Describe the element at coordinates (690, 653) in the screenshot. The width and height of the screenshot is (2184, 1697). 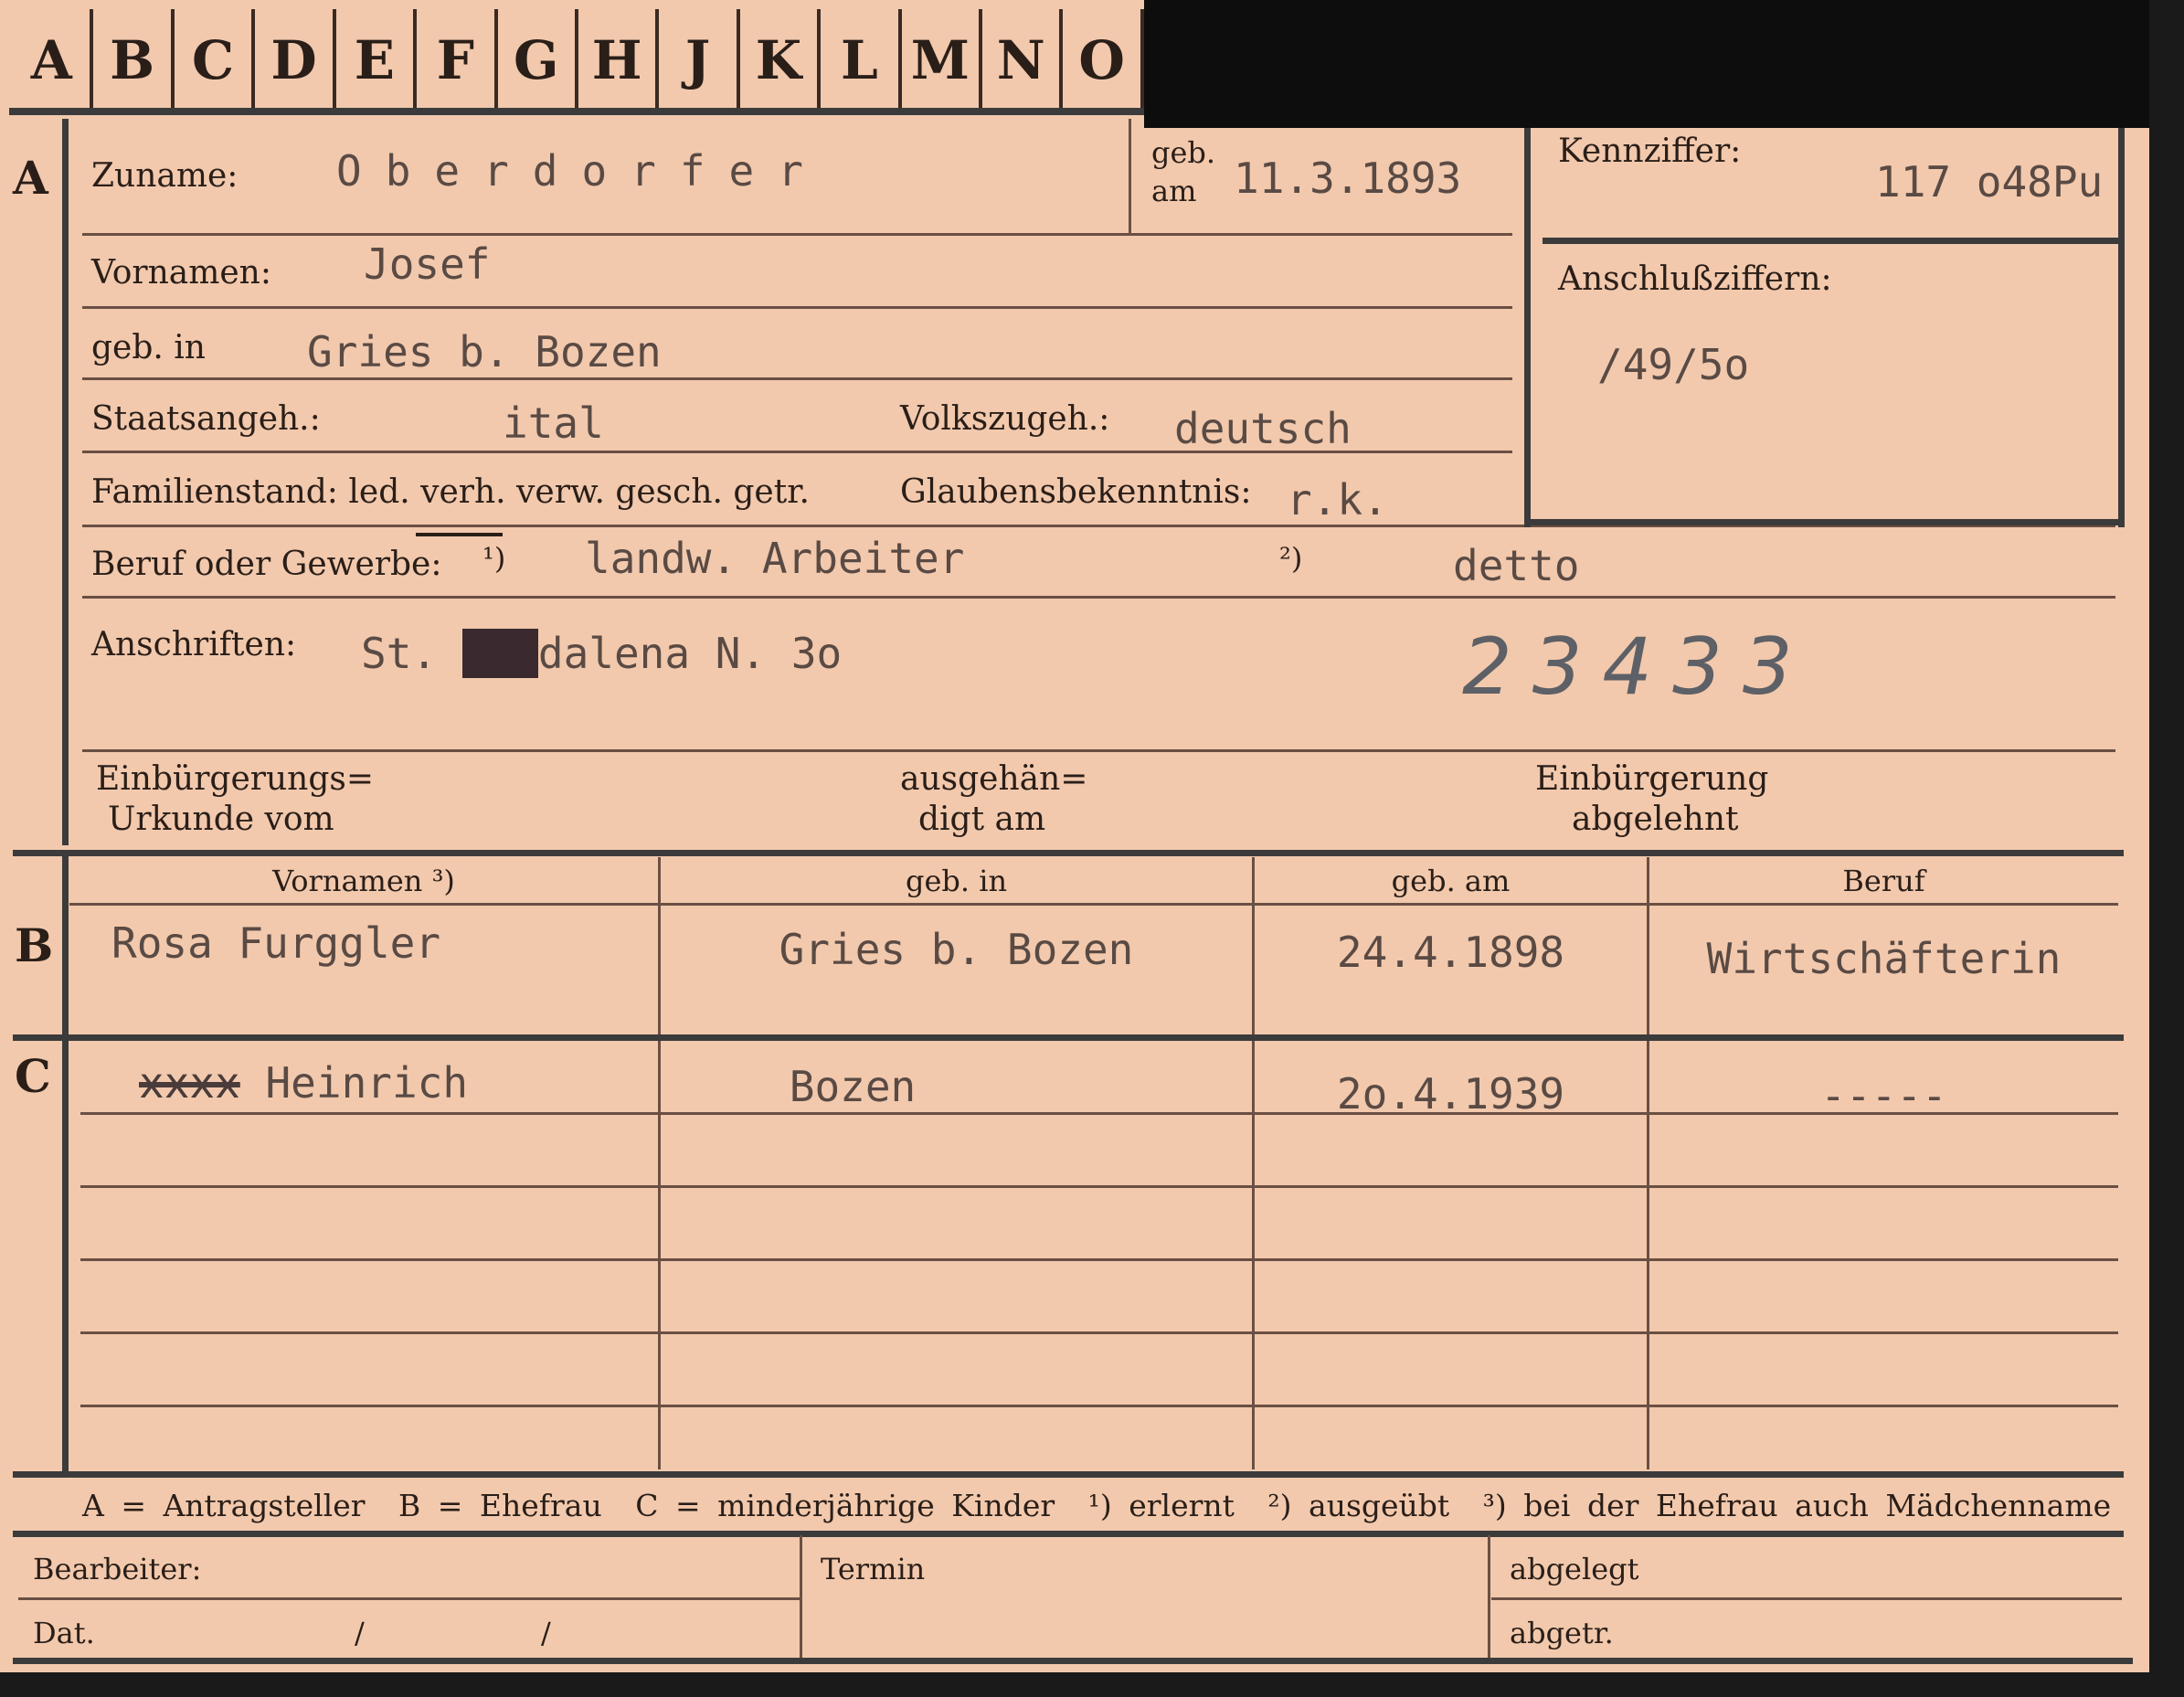
I see `address-rest: dalena N. 3o` at that location.